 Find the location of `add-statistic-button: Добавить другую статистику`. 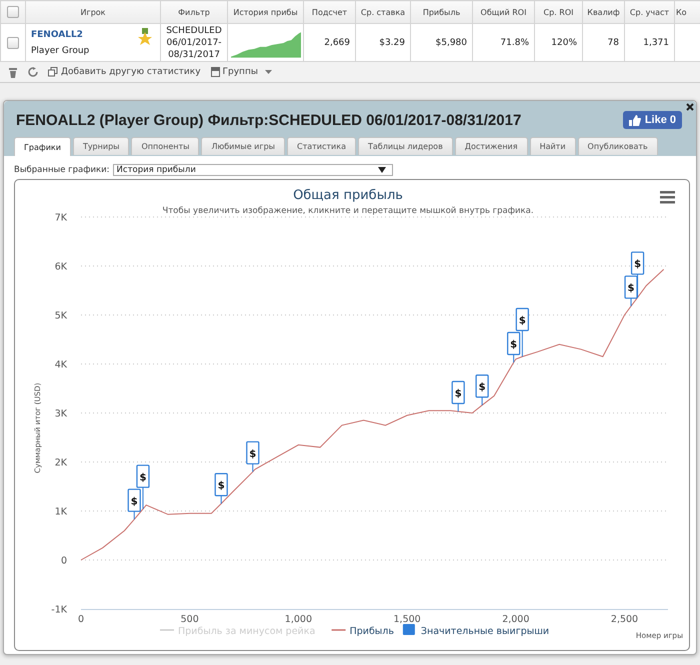

add-statistic-button: Добавить другую статистику is located at coordinates (124, 72).